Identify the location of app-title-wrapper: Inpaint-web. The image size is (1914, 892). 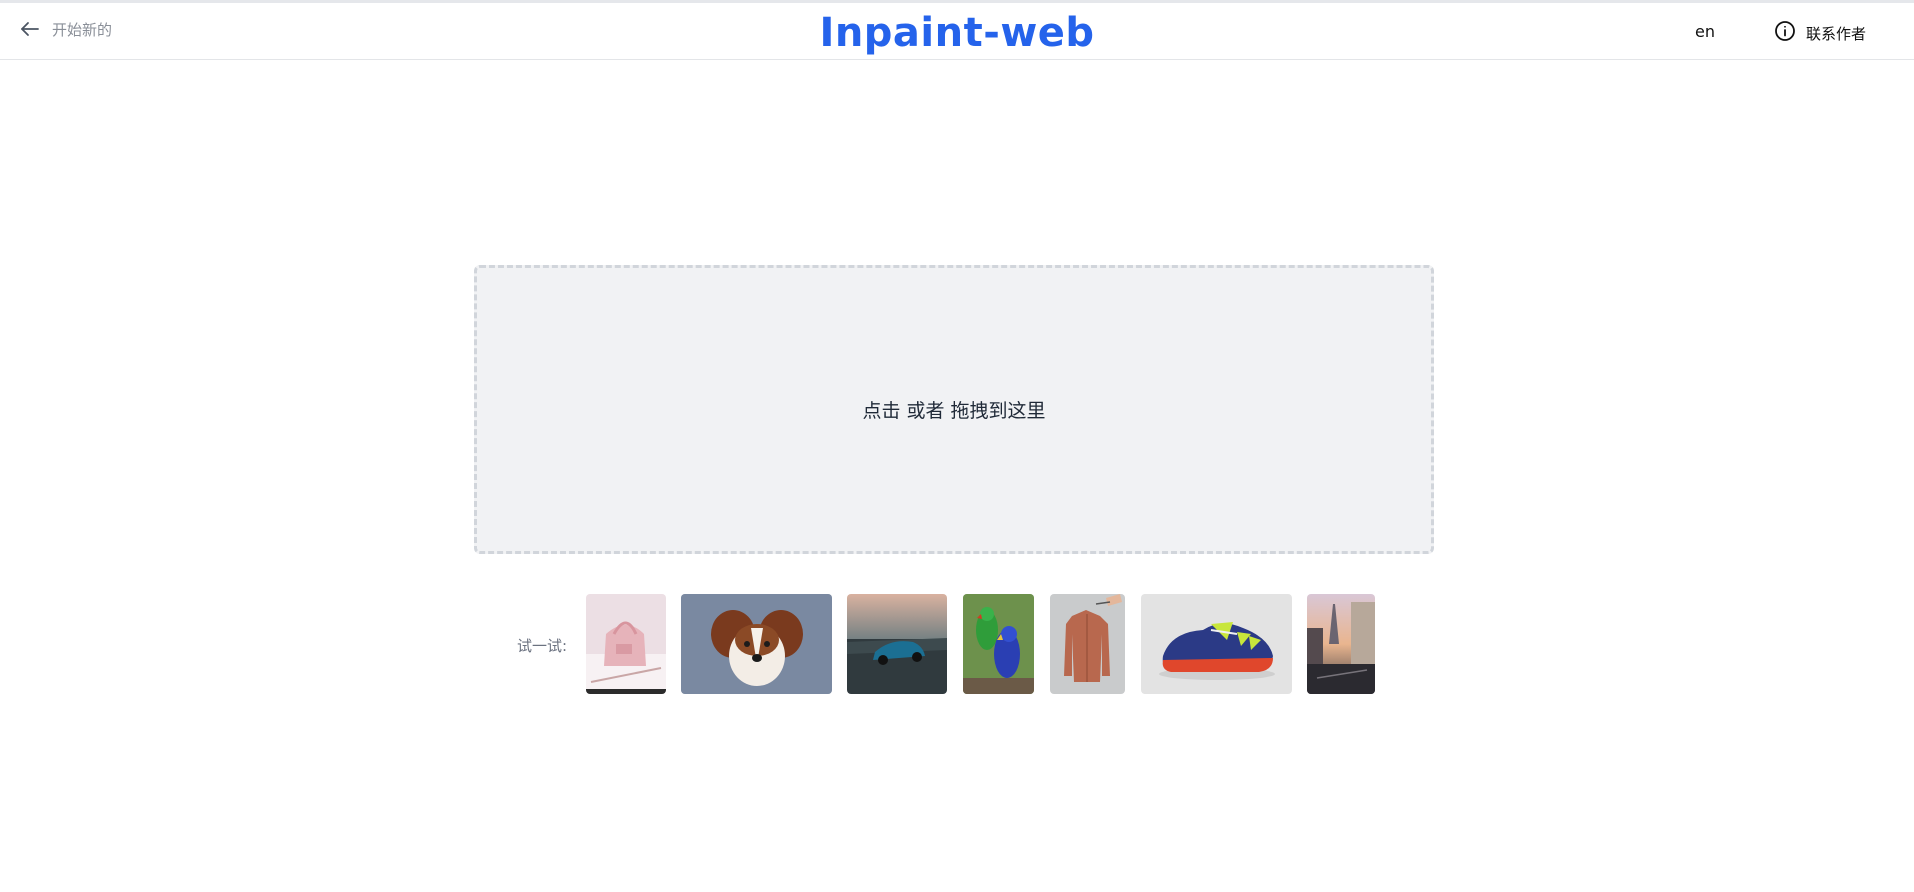
(957, 33).